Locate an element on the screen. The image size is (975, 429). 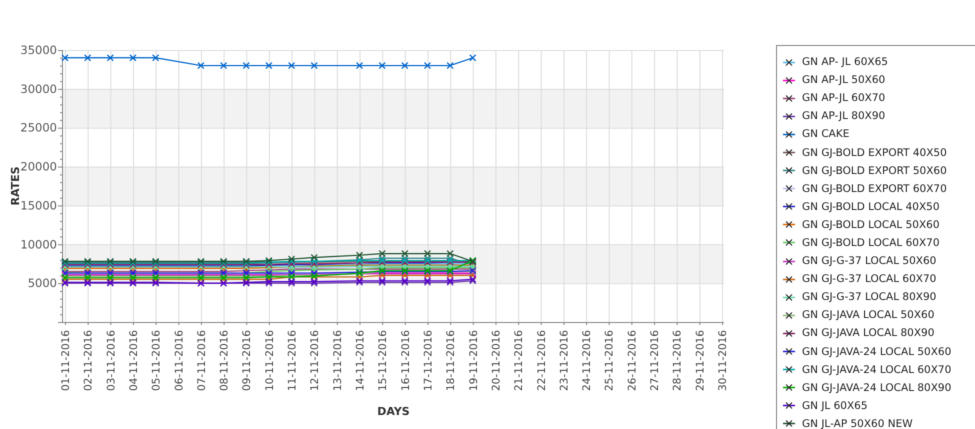
legend-label: GN JL 60X65 is located at coordinates (835, 406).